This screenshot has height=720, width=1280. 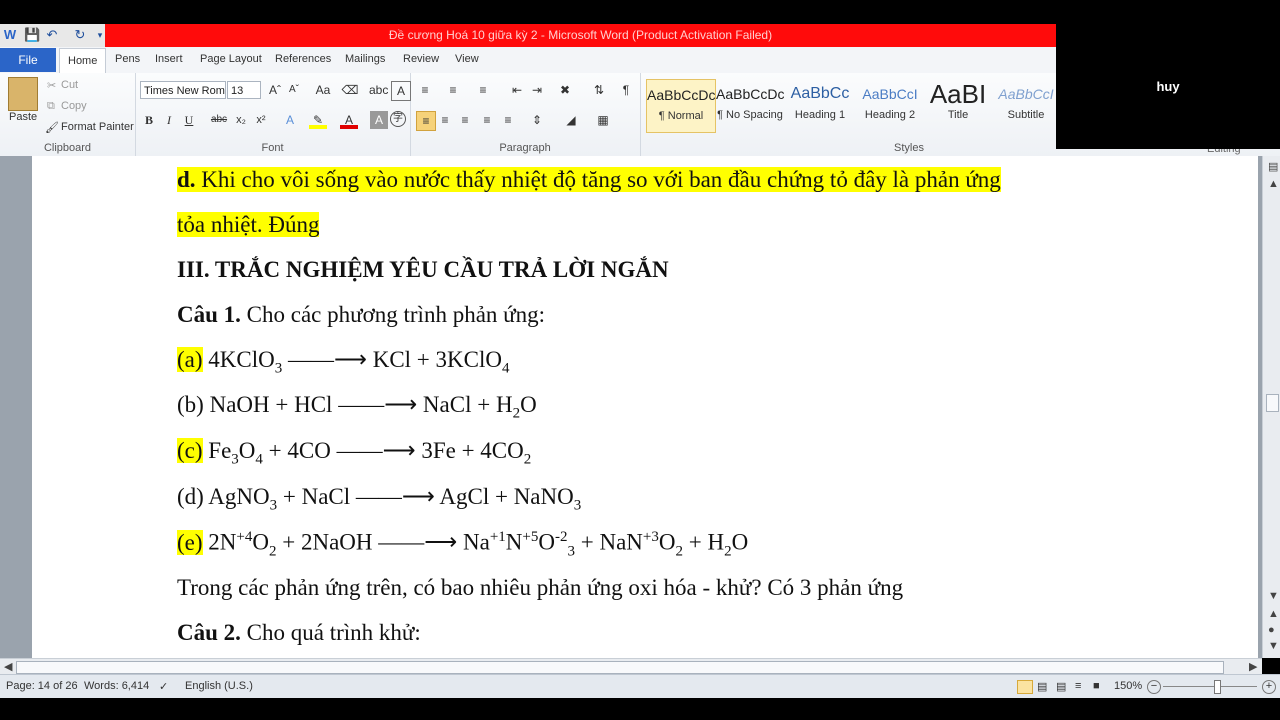 What do you see at coordinates (508, 120) in the screenshot?
I see `distributed-icon: ≡` at bounding box center [508, 120].